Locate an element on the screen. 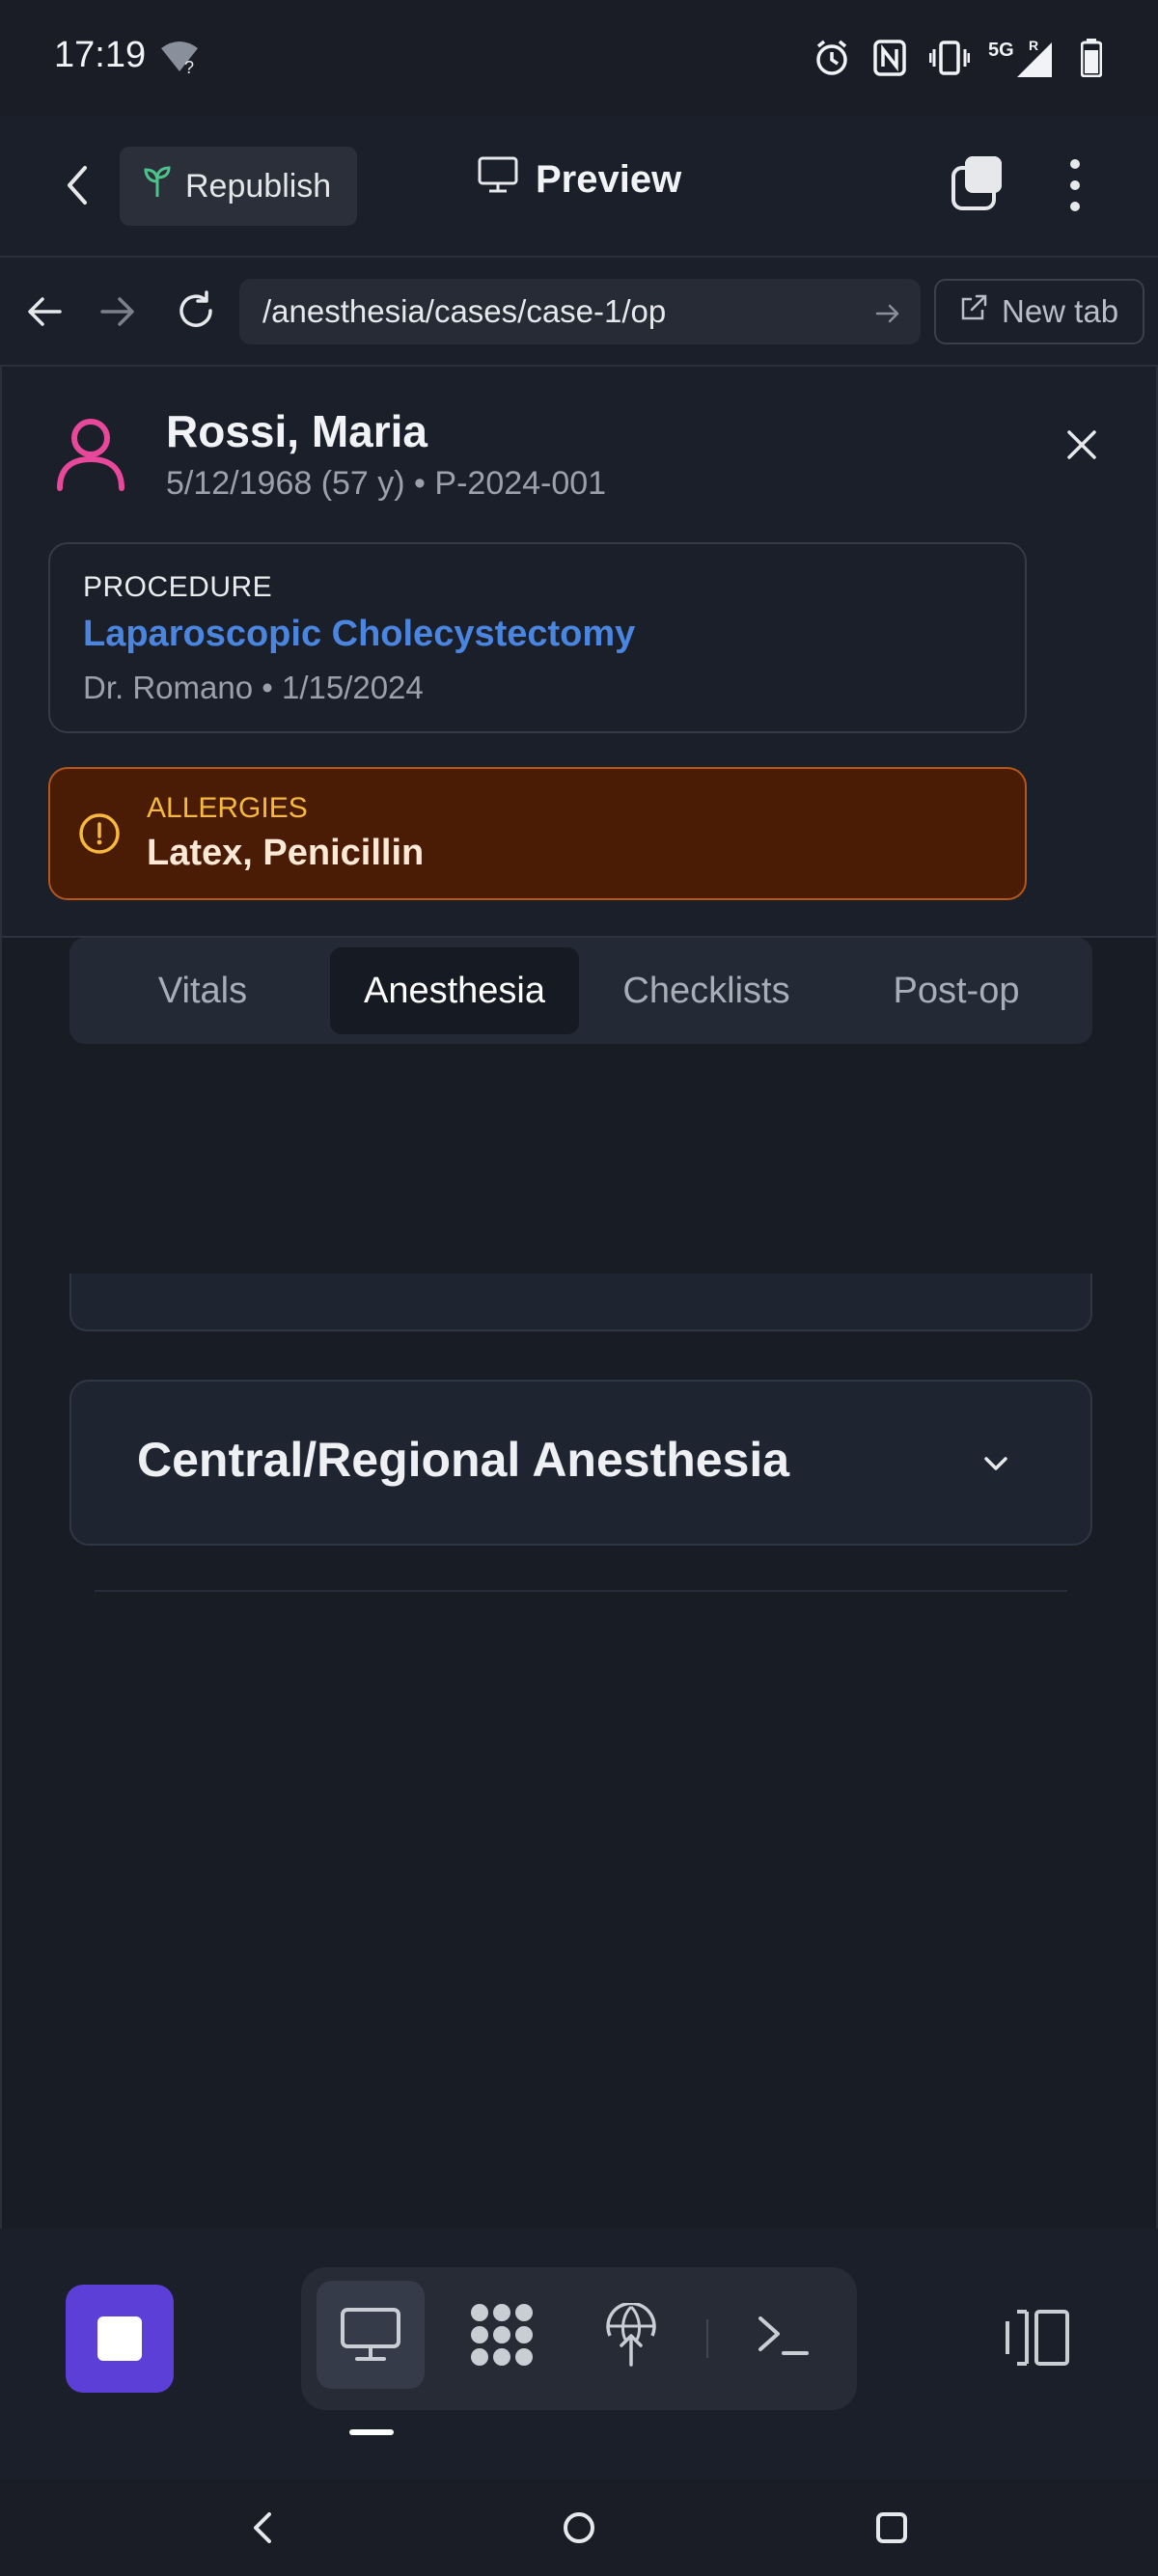  allergy-value: Latex, Penicillin is located at coordinates (286, 853).